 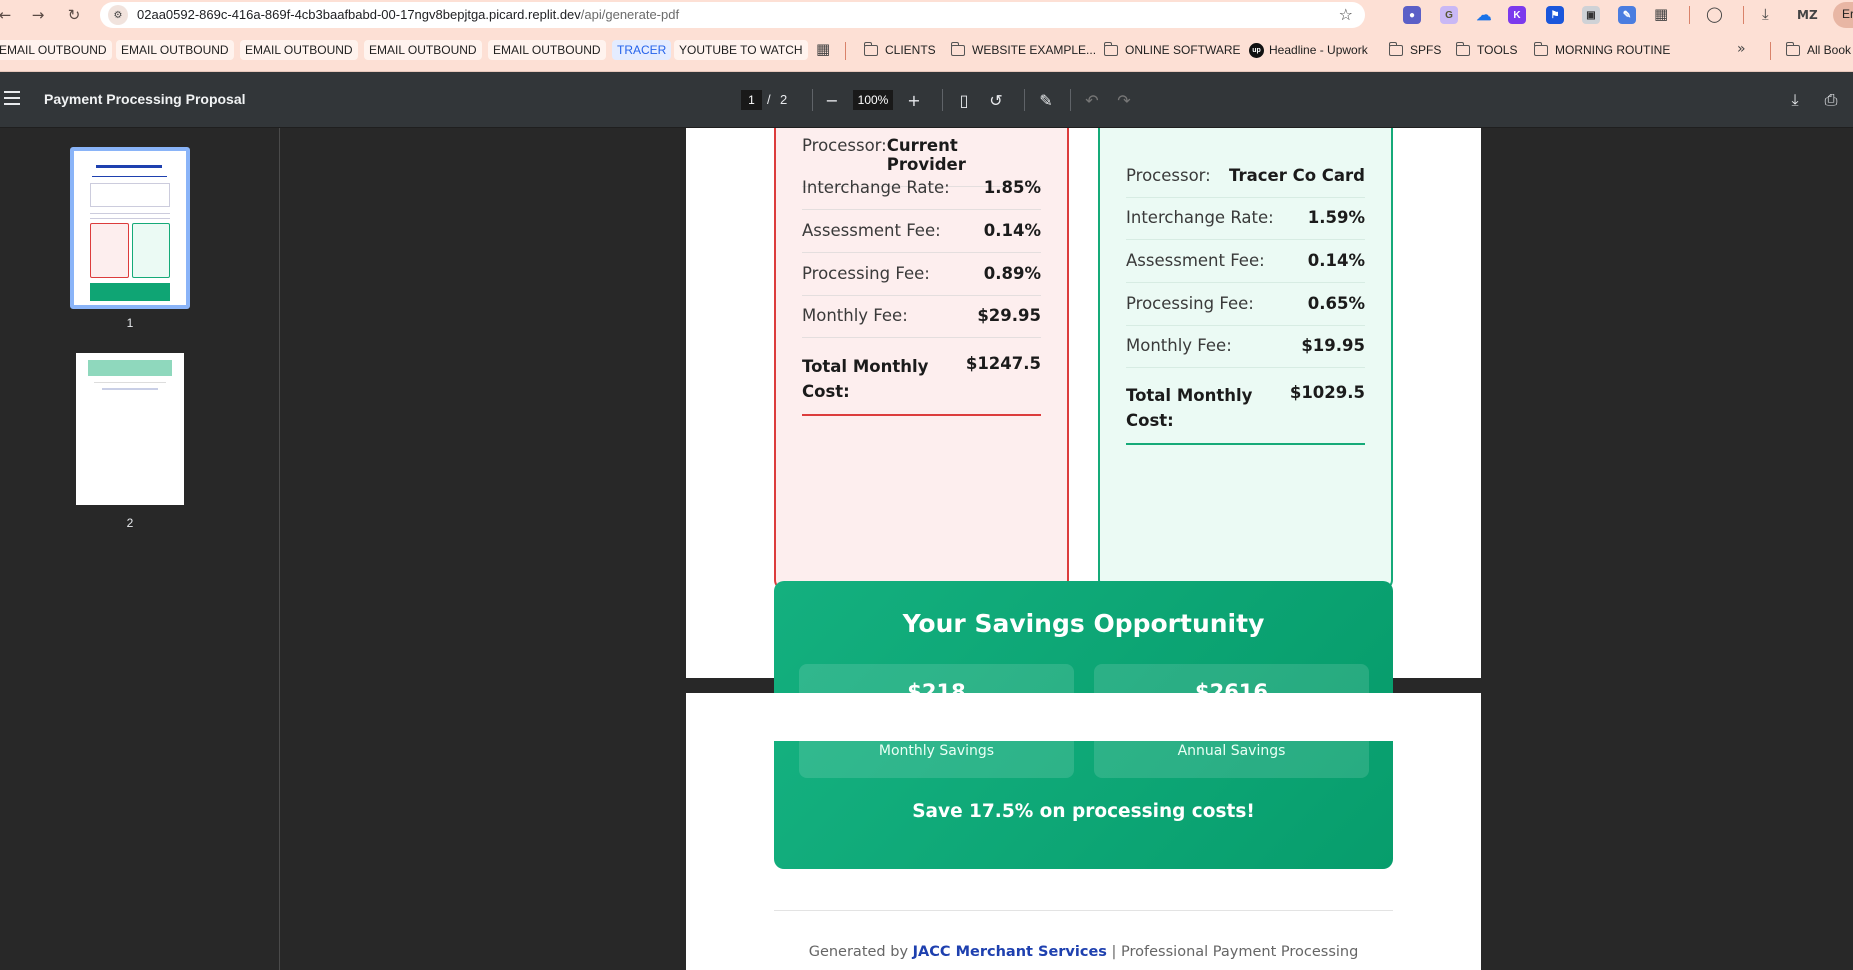 What do you see at coordinates (8, 15) in the screenshot?
I see `back-arrow-icon: ←` at bounding box center [8, 15].